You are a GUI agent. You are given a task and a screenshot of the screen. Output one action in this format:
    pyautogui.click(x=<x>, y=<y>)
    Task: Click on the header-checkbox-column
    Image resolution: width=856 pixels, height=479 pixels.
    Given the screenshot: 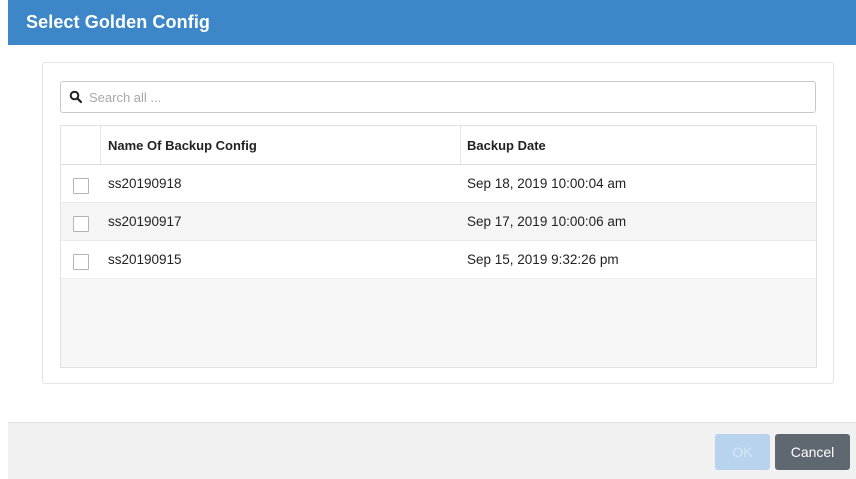 What is the action you would take?
    pyautogui.click(x=81, y=145)
    